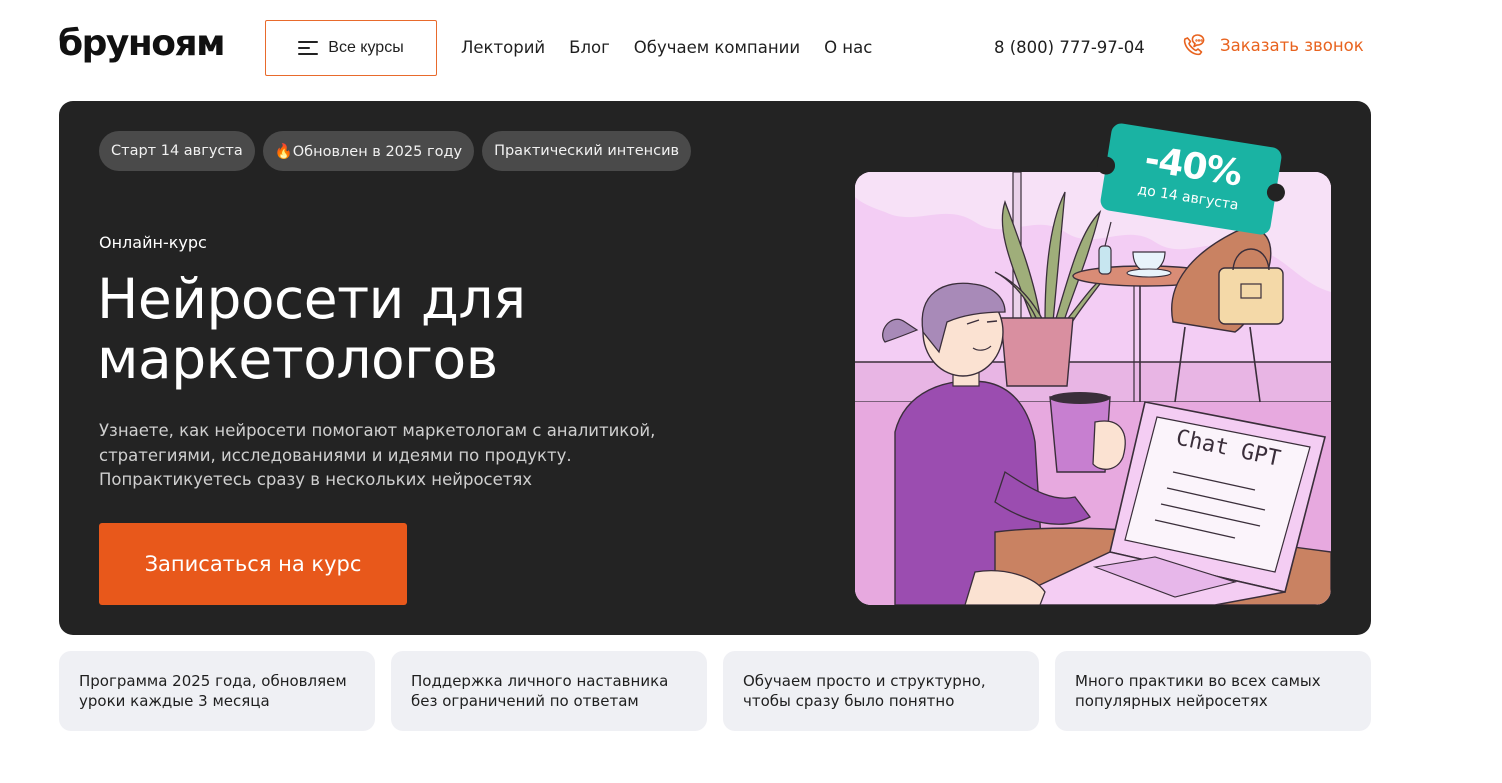 This screenshot has width=1502, height=783. Describe the element at coordinates (153, 242) in the screenshot. I see `course-type-label: Онлайн-курс` at that location.